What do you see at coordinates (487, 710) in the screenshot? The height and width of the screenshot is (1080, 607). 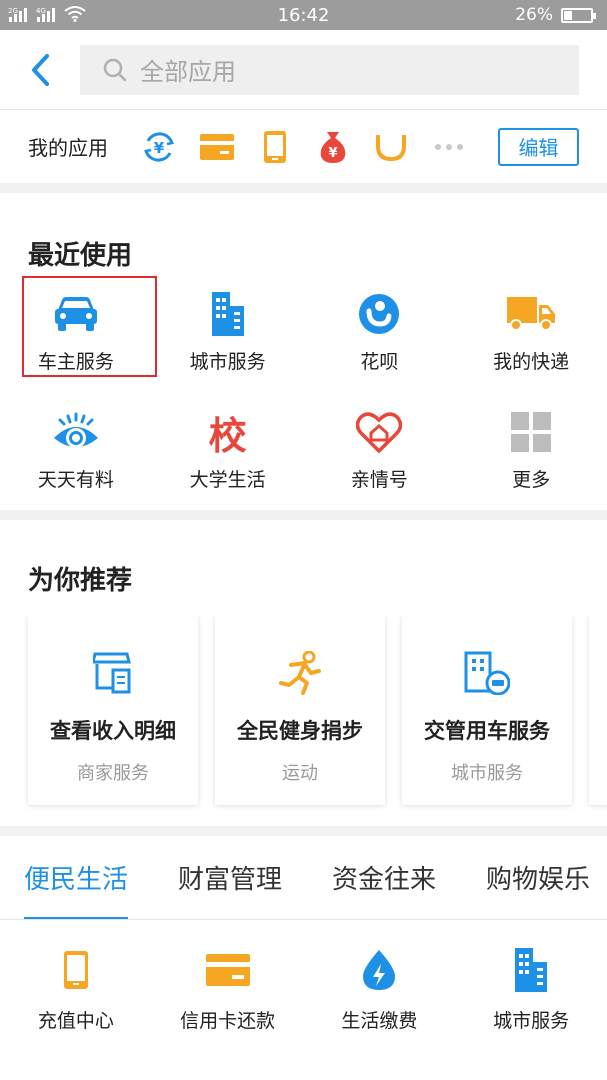 I see `recommend-card-traffic: 交管用车服务 城市服务` at bounding box center [487, 710].